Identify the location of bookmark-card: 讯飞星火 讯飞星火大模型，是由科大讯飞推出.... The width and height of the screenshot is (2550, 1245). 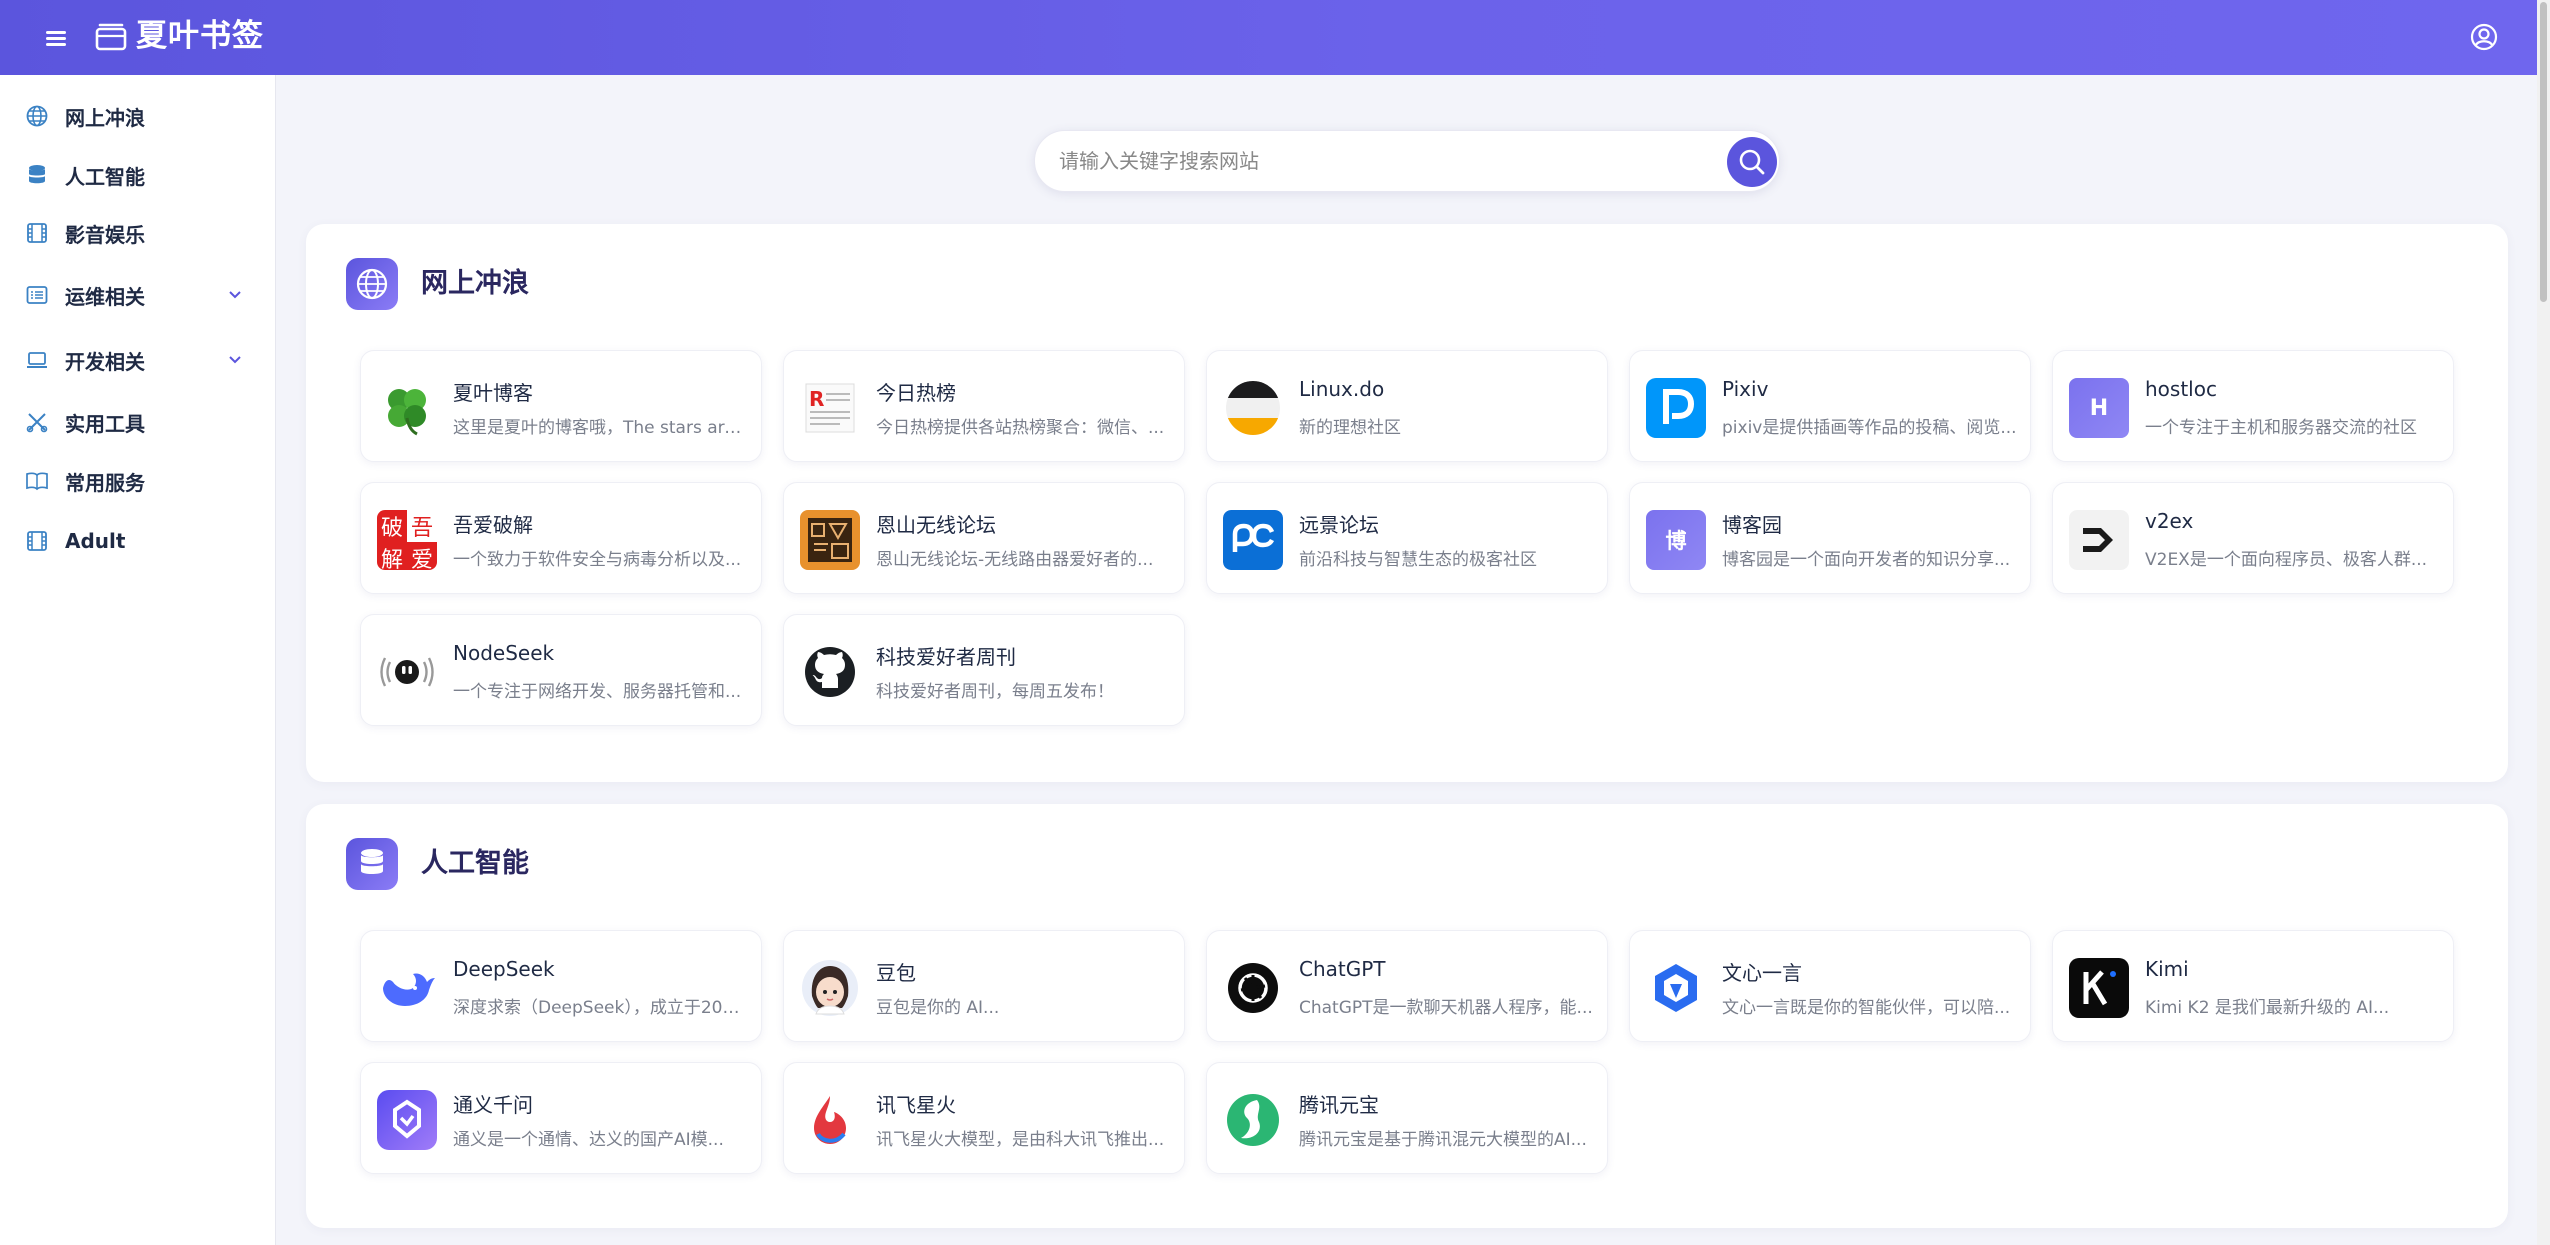
(984, 1118).